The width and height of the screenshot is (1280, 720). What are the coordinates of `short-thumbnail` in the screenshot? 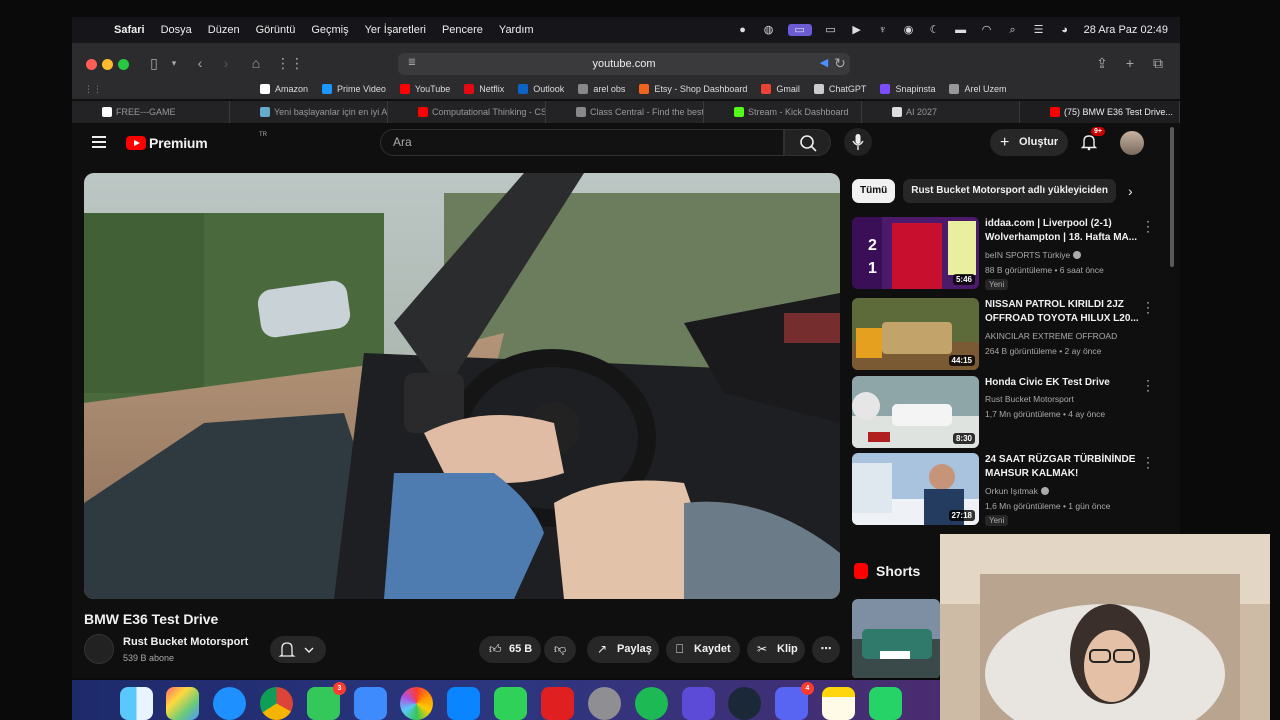 It's located at (896, 638).